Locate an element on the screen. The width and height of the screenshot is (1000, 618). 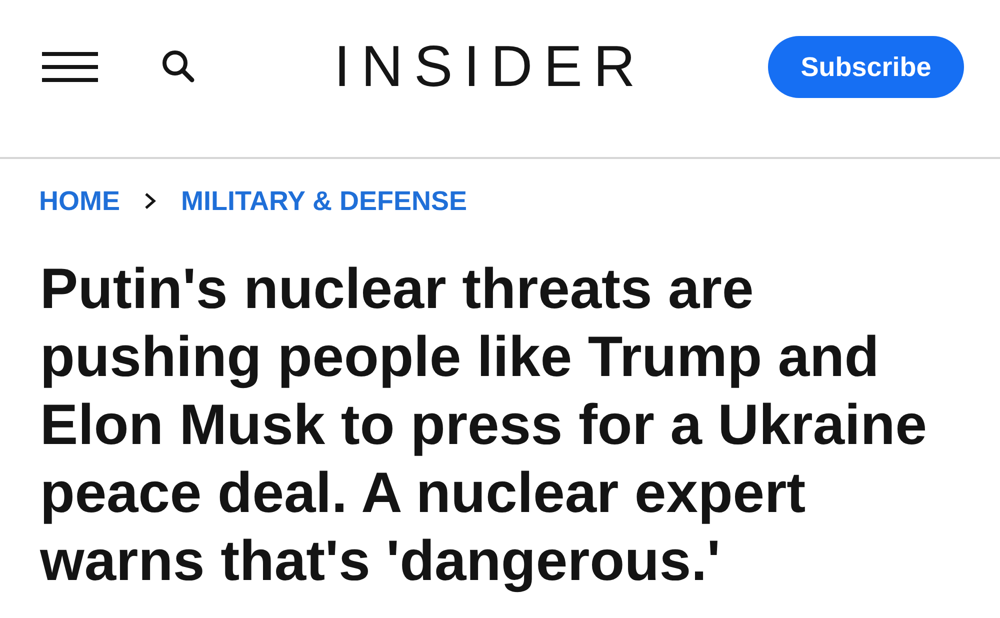
chevron-icon is located at coordinates (150, 201).